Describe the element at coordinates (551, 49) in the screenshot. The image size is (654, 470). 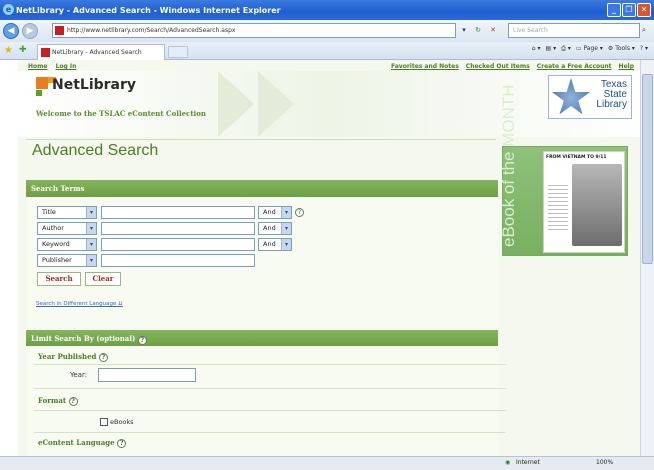
I see `feeds-icon: ▤ ▾` at that location.